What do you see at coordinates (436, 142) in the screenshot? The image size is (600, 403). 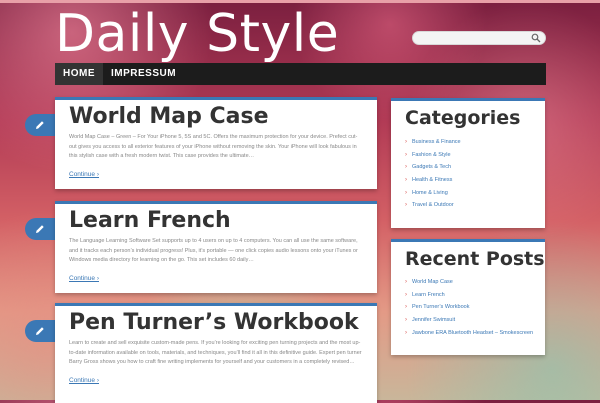 I see `category-label: Business & Finance` at bounding box center [436, 142].